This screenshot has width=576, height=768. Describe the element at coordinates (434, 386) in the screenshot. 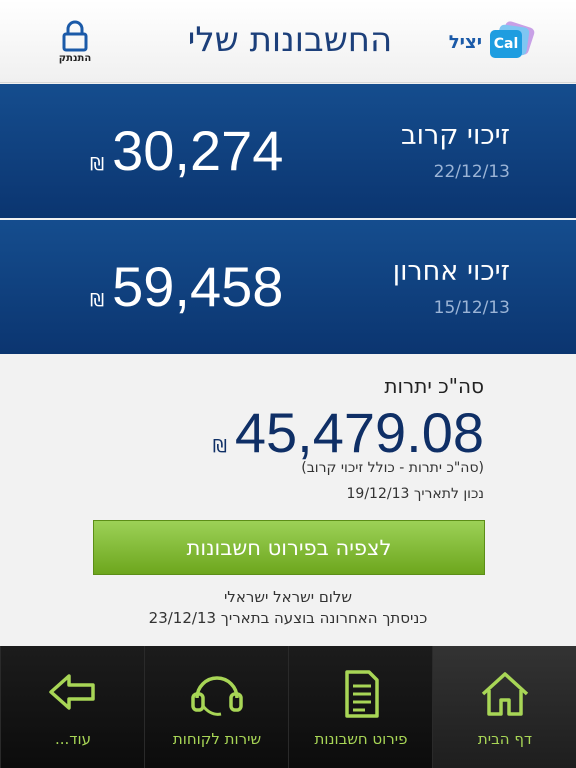

I see `total-balance-label: סה"כ יתרות` at that location.